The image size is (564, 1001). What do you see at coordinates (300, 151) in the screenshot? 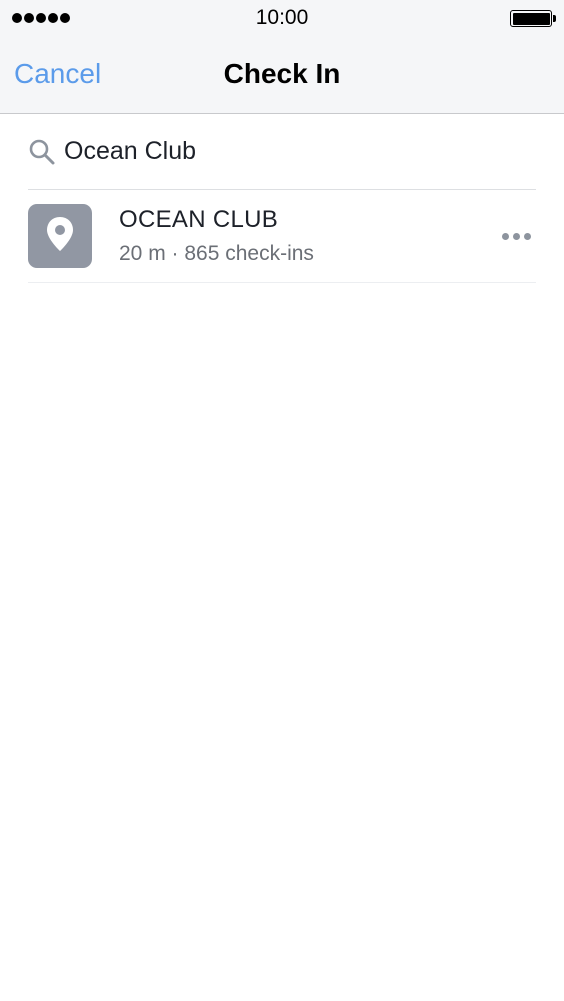
I see `search-input` at bounding box center [300, 151].